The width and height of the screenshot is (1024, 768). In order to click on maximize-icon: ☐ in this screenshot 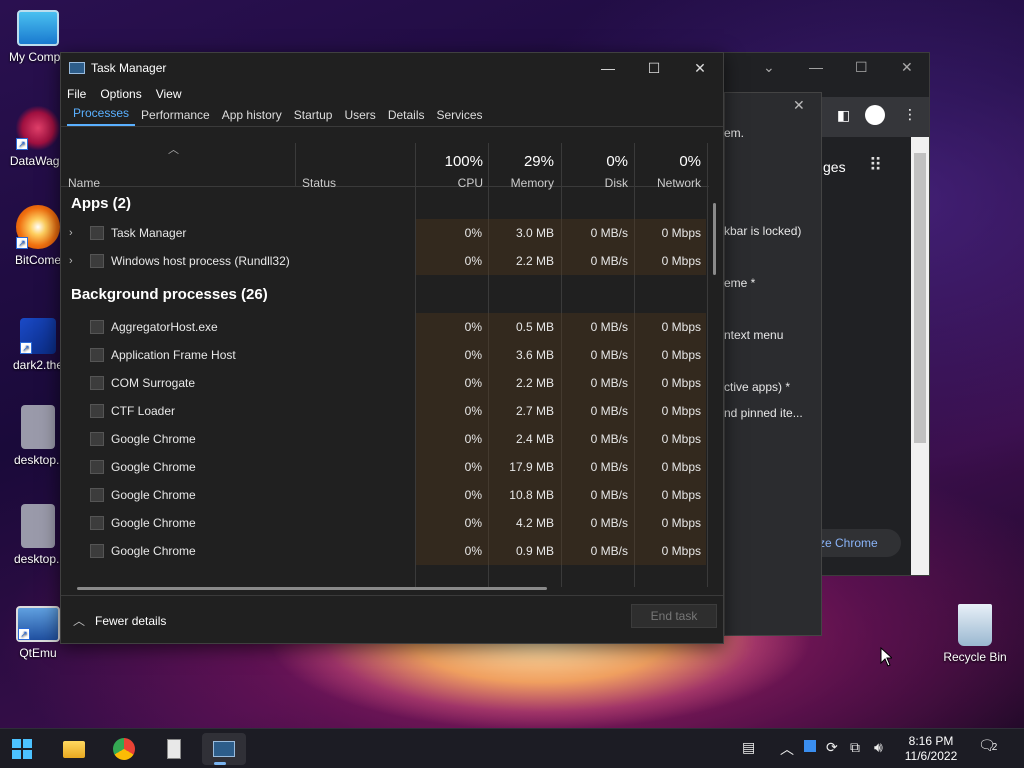, I will do `click(861, 67)`.